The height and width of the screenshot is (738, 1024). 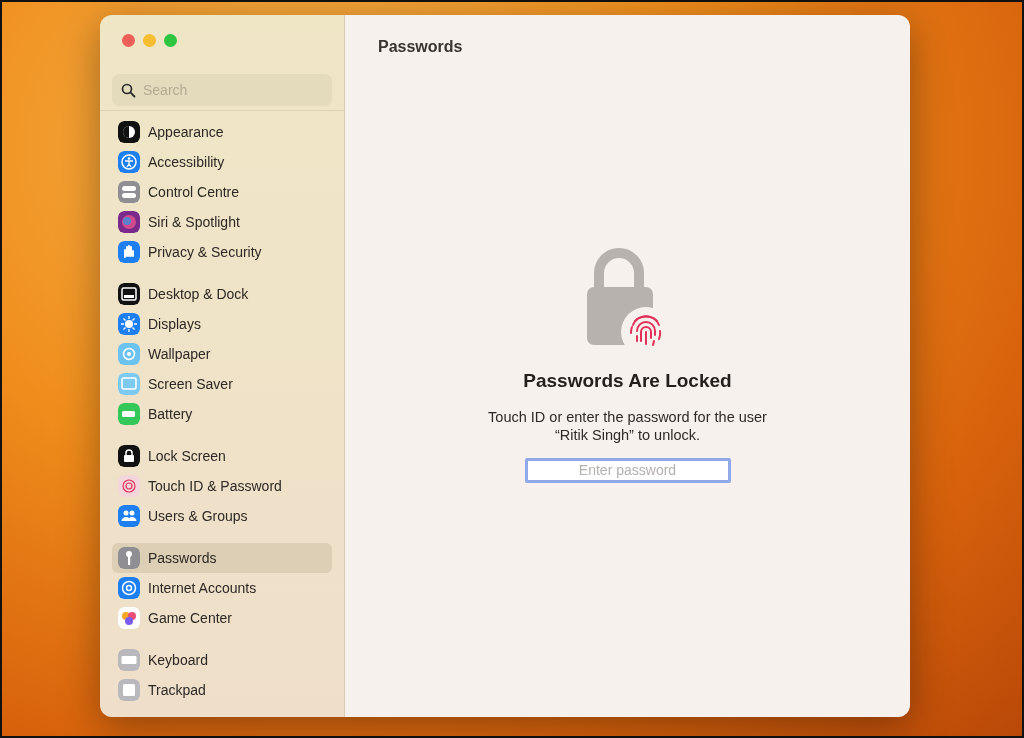 What do you see at coordinates (222, 618) in the screenshot?
I see `sidebar-item: Game Center` at bounding box center [222, 618].